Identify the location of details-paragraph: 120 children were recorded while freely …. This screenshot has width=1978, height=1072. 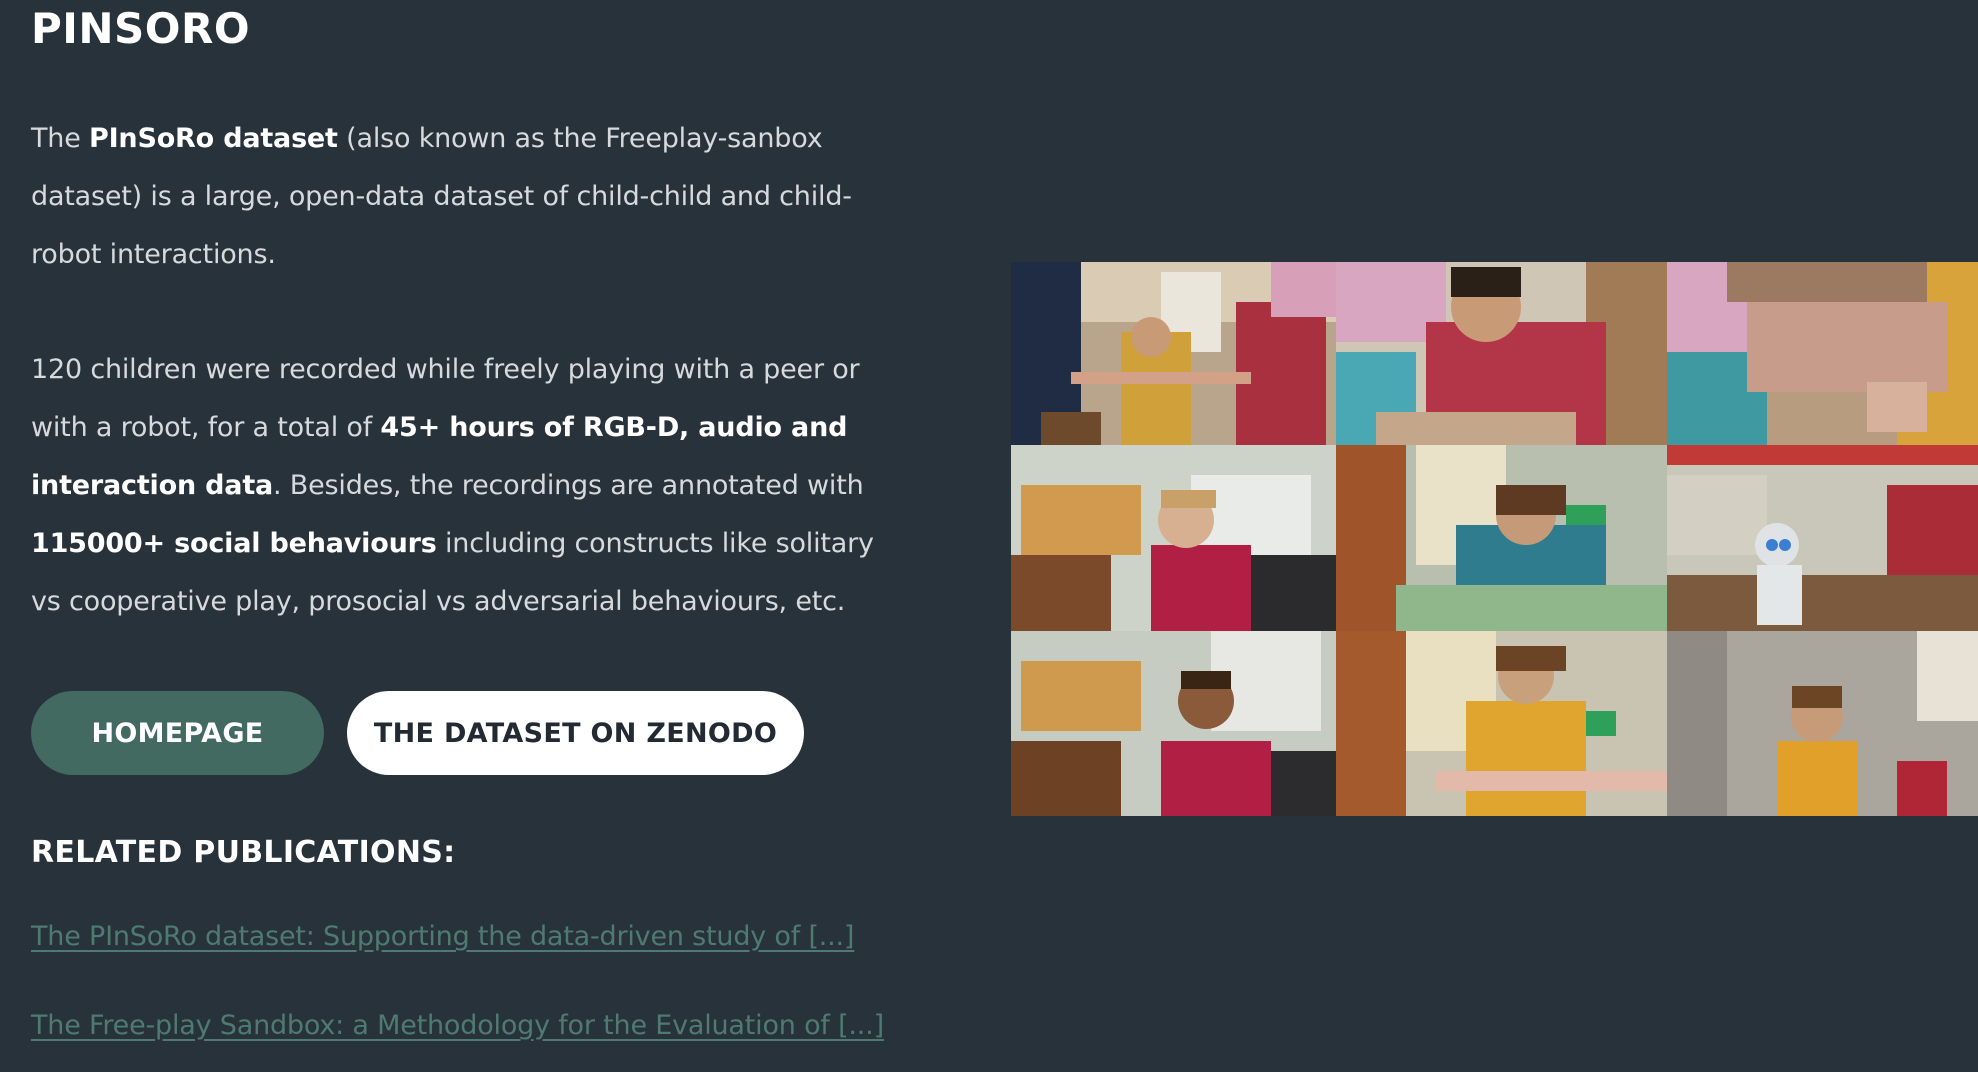
(471, 486).